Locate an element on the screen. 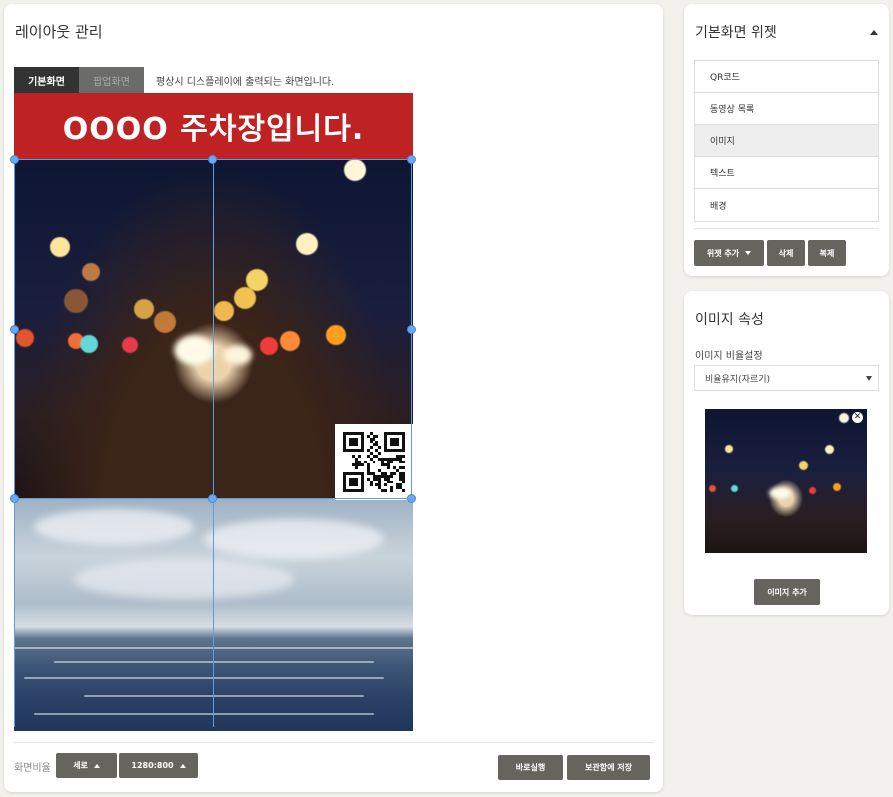 The width and height of the screenshot is (893, 797). image-ratio-select: 비율유지(자르기) is located at coordinates (786, 378).